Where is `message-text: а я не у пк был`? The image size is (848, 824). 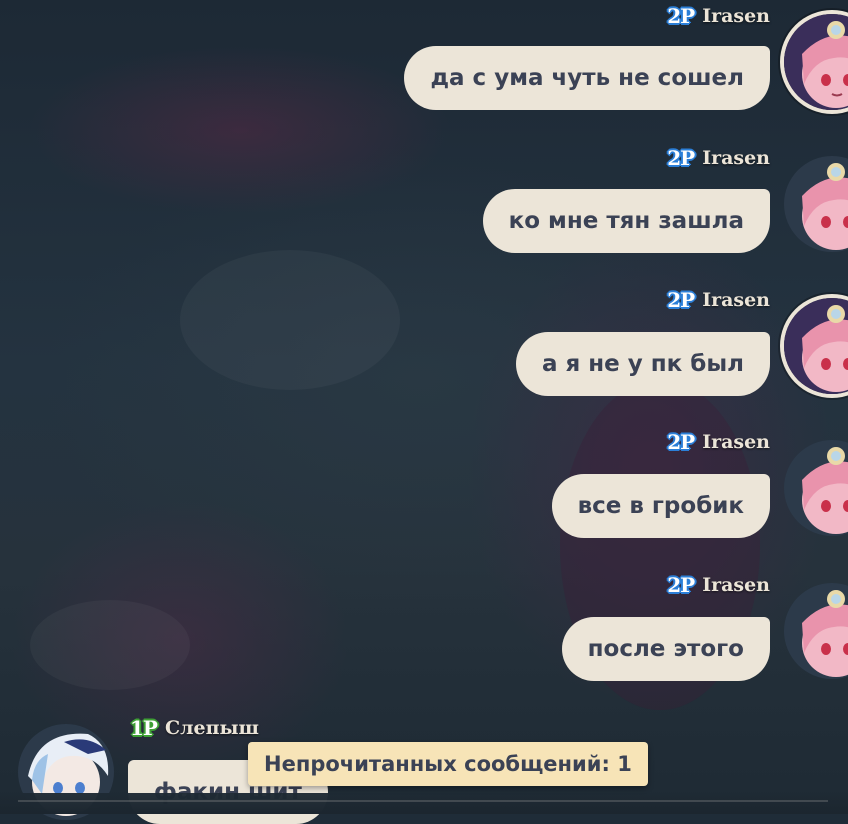 message-text: а я не у пк был is located at coordinates (642, 364).